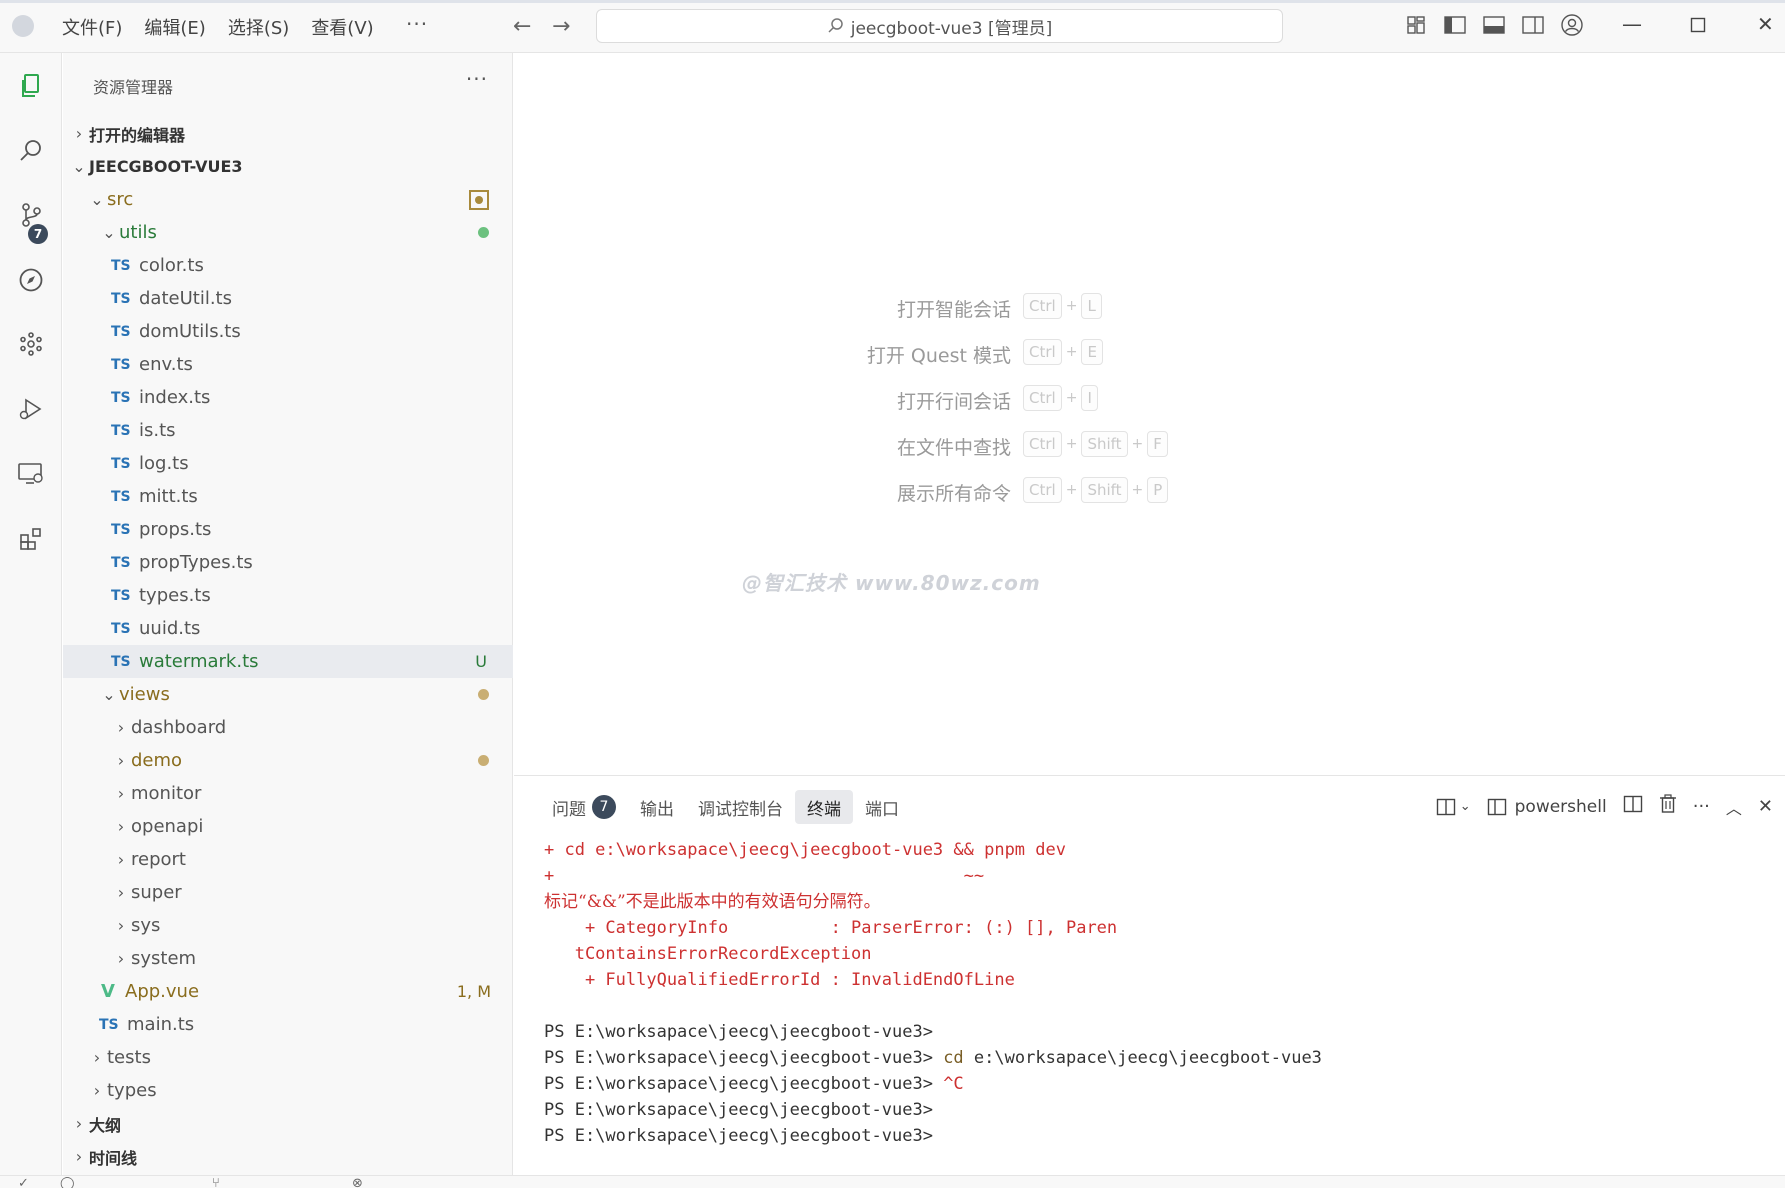 This screenshot has height=1188, width=1785. Describe the element at coordinates (1494, 25) in the screenshot. I see `toggle-panel-icon` at that location.